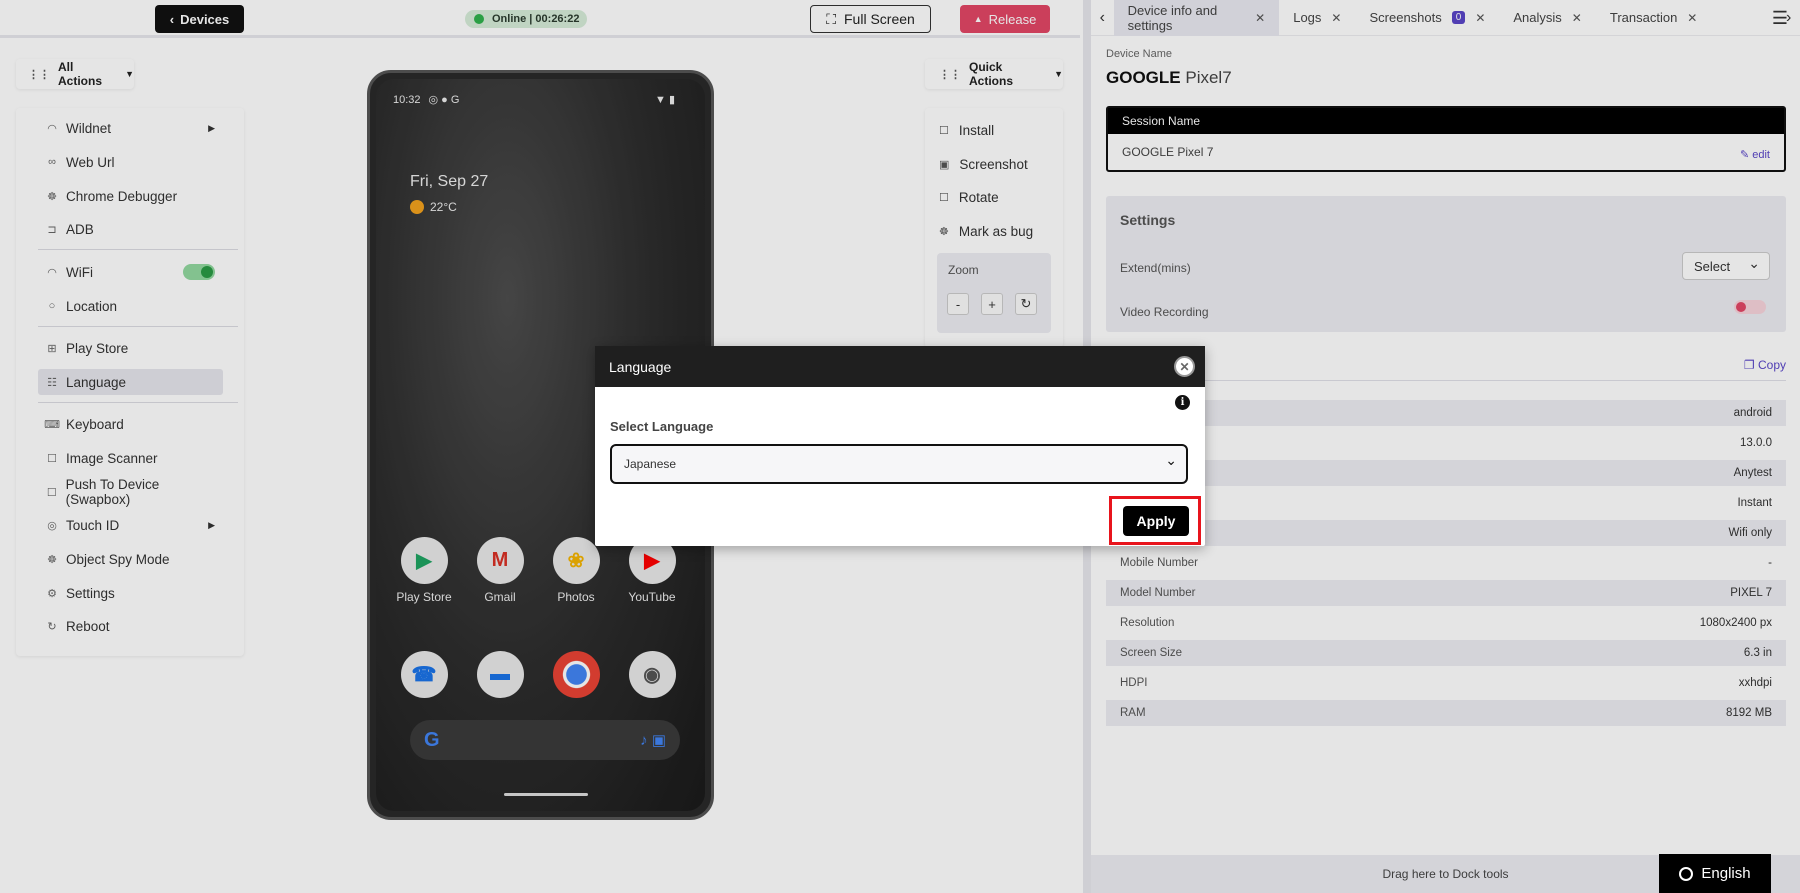 Image resolution: width=1800 pixels, height=893 pixels. I want to click on info-icon: i, so click(1182, 402).